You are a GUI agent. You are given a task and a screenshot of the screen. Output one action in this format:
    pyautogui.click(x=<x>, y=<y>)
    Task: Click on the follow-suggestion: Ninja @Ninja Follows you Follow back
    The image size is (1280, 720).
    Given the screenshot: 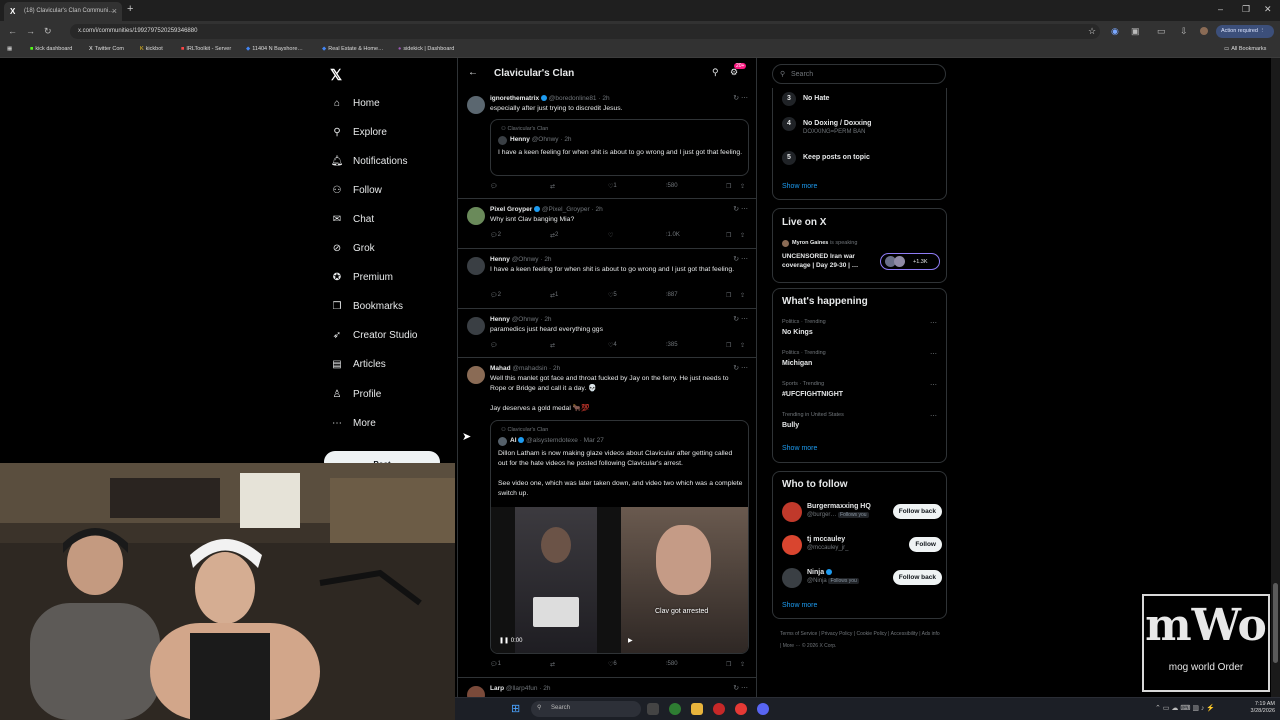 What is the action you would take?
    pyautogui.click(x=862, y=580)
    